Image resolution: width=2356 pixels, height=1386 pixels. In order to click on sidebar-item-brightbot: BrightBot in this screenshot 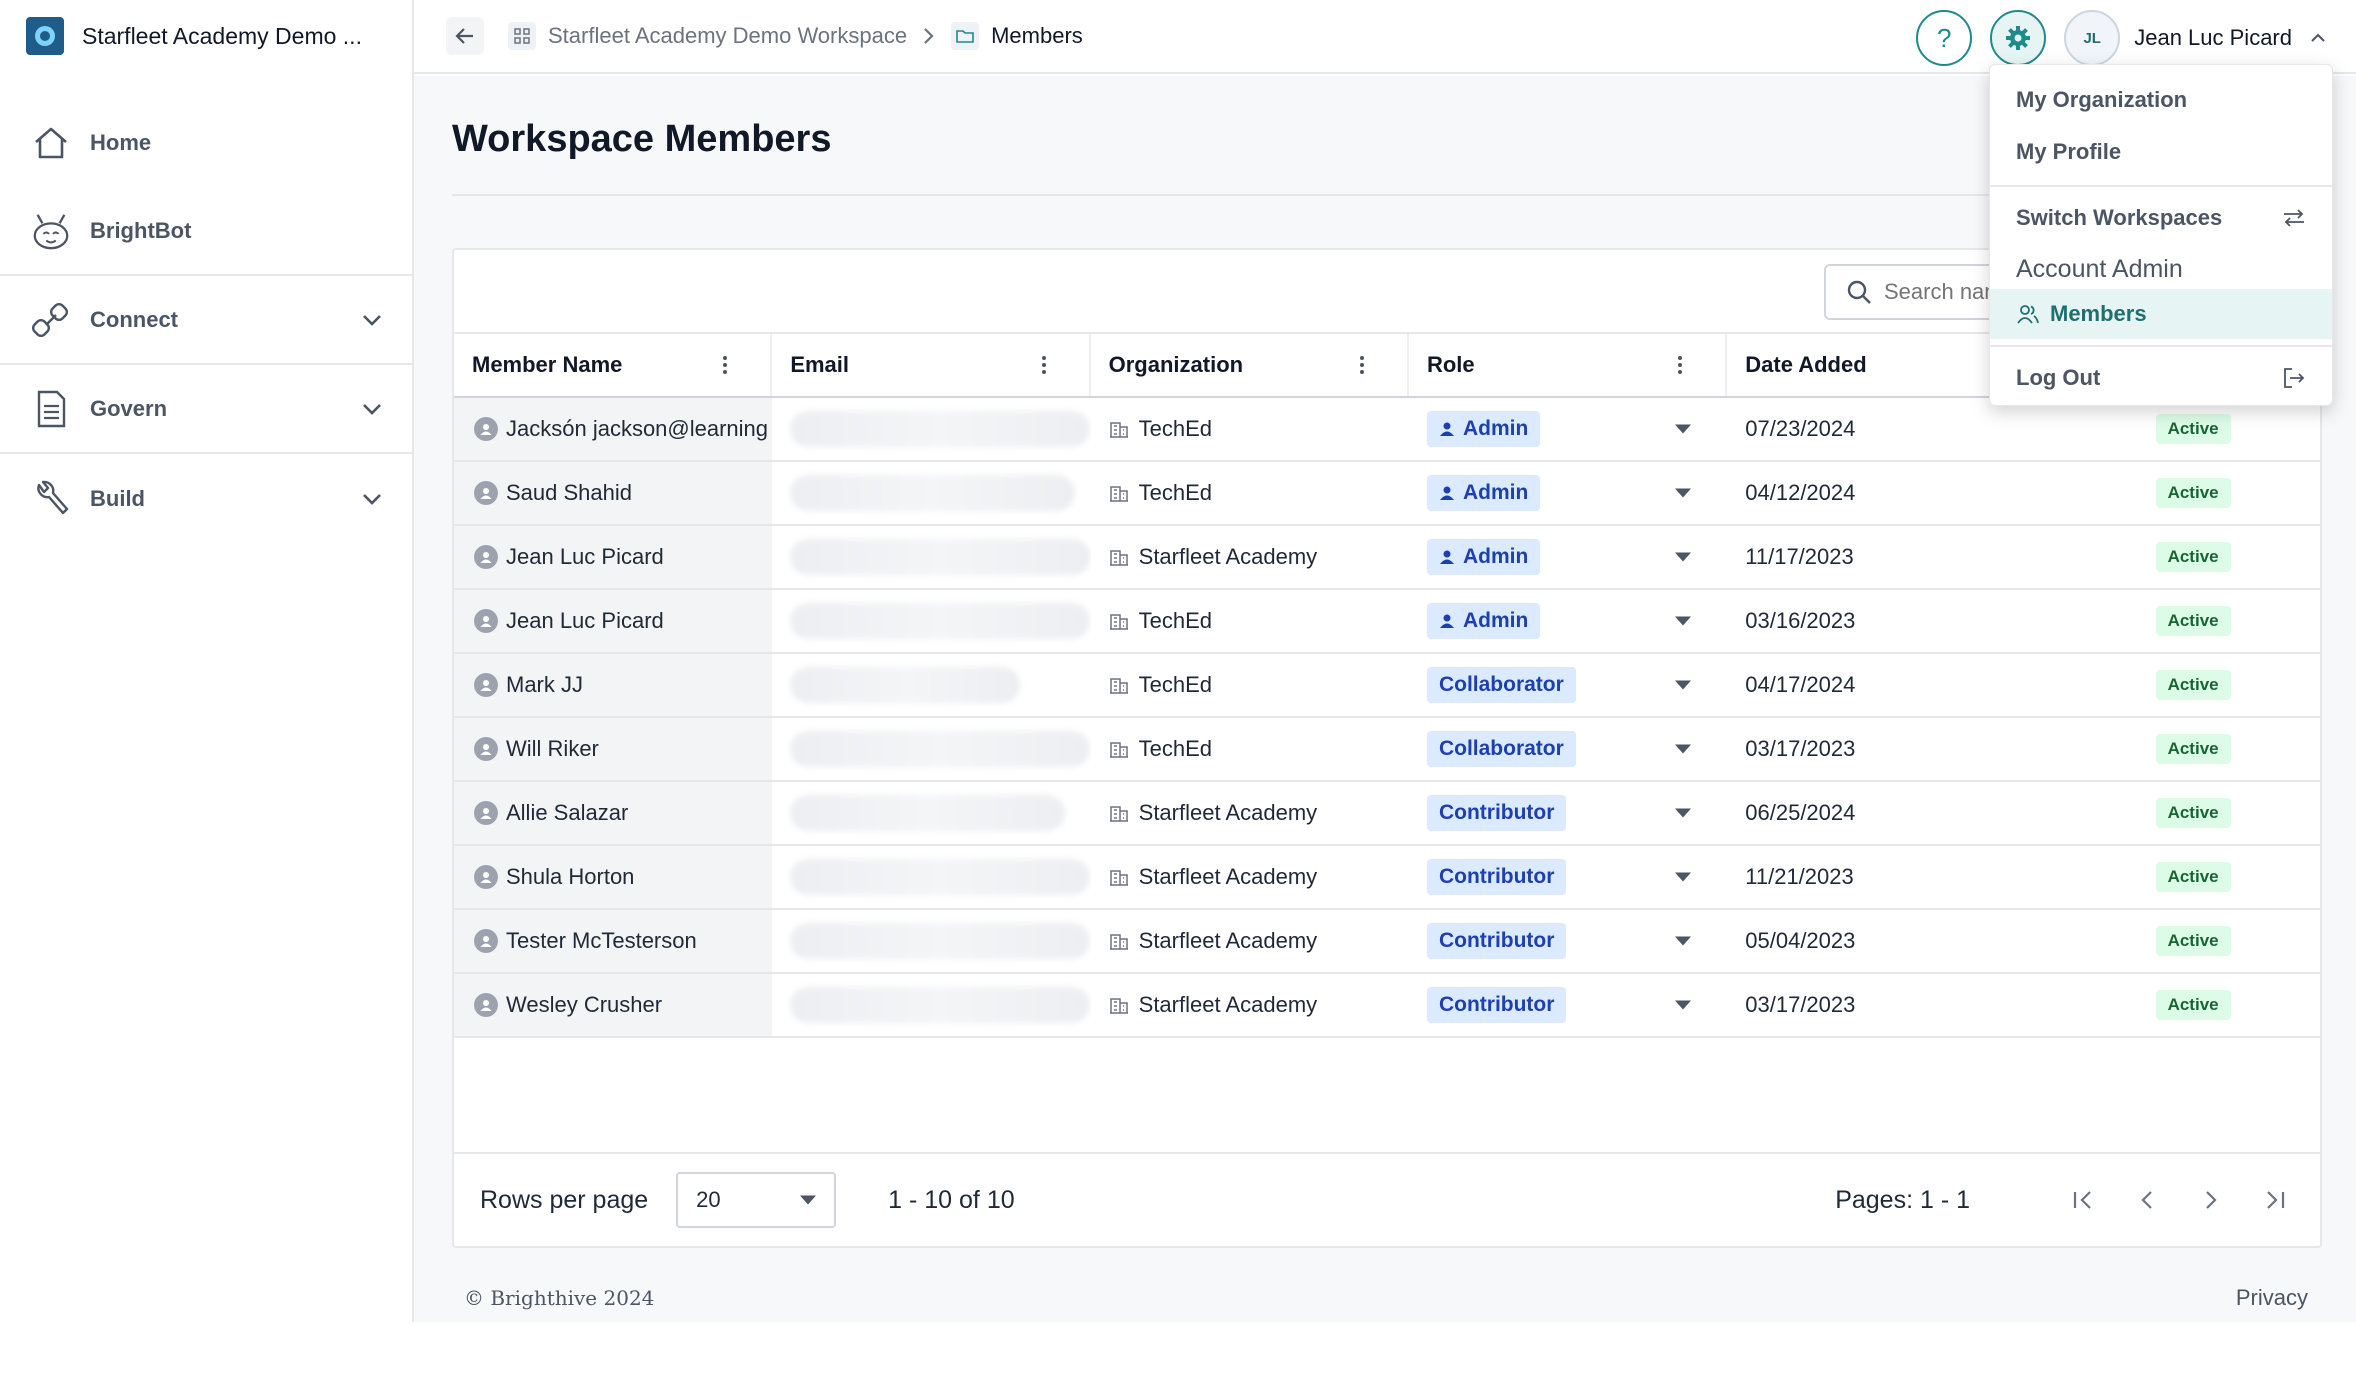, I will do `click(206, 231)`.